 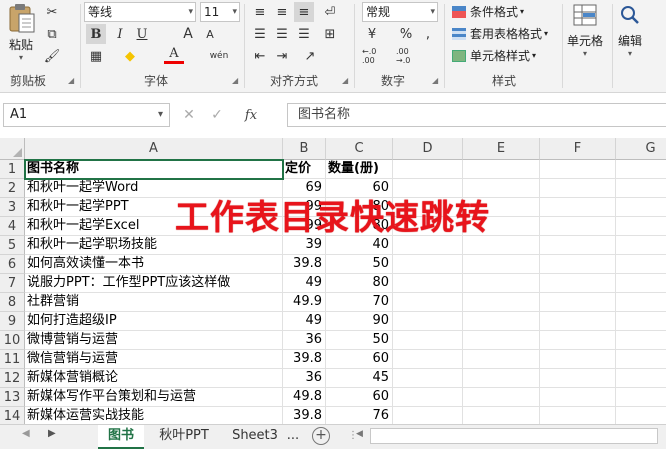 What do you see at coordinates (282, 12) in the screenshot?
I see `middle-align-icon: ≡` at bounding box center [282, 12].